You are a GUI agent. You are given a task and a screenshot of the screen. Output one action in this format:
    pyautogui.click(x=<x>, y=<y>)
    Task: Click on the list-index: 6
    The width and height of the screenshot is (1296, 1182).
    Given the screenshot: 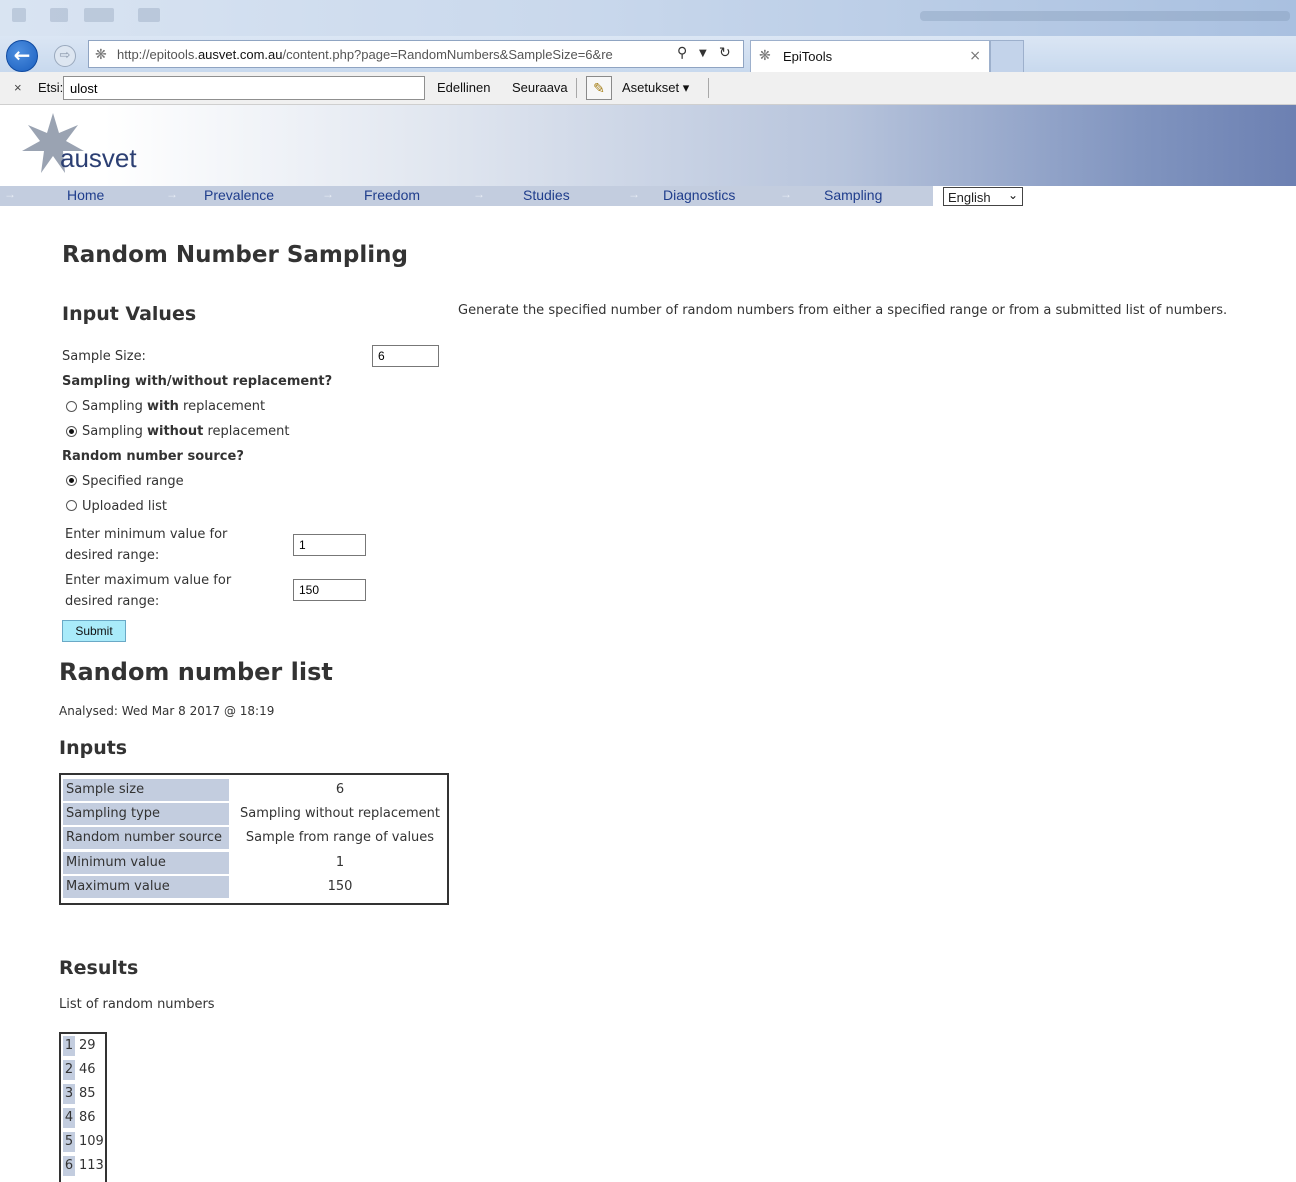 What is the action you would take?
    pyautogui.click(x=69, y=1166)
    